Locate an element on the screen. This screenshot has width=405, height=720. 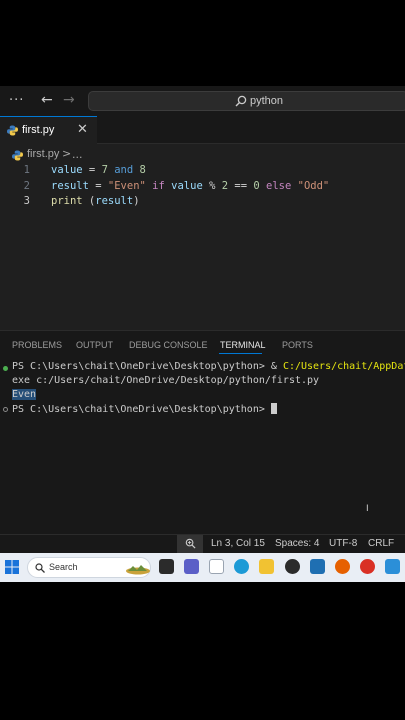
code-text: print (result) is located at coordinates (95, 201).